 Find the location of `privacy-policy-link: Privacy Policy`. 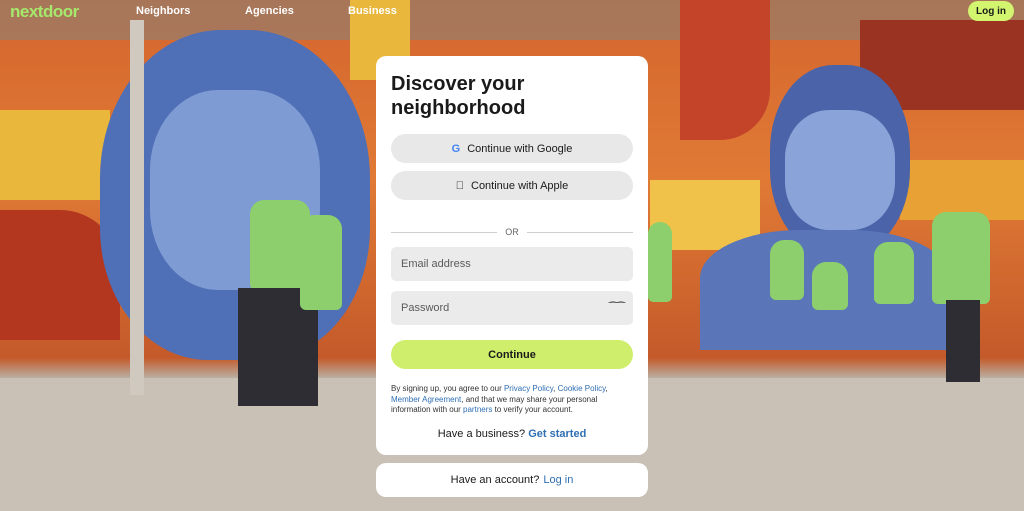

privacy-policy-link: Privacy Policy is located at coordinates (528, 388).